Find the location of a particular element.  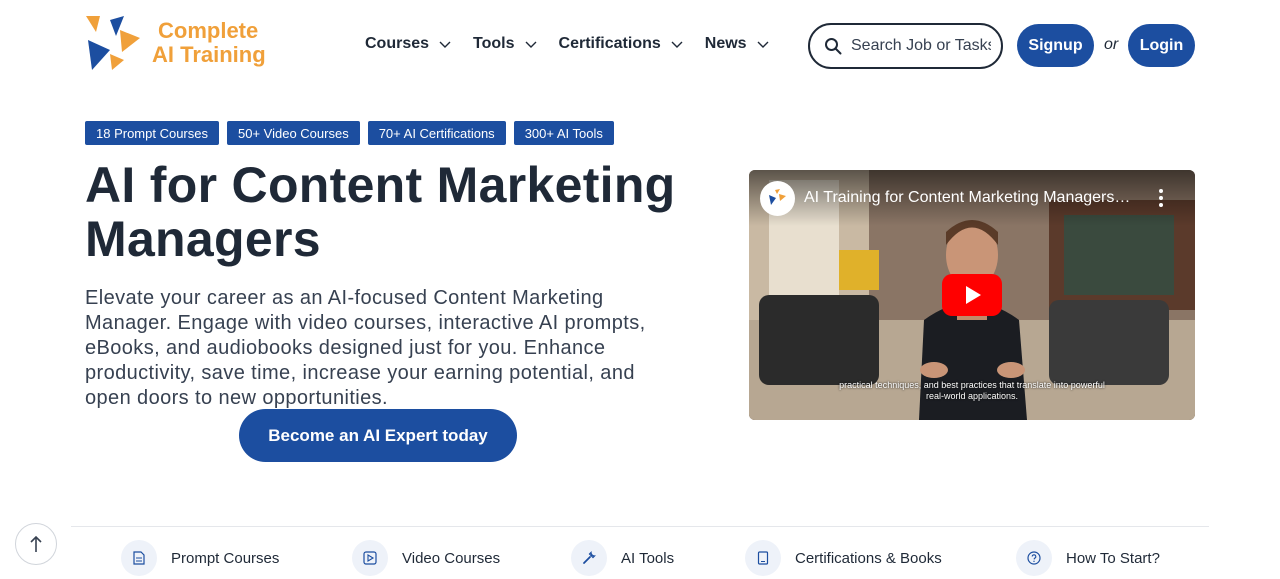

bottom-nav-prompt-courses: Prompt Courses is located at coordinates (200, 558).